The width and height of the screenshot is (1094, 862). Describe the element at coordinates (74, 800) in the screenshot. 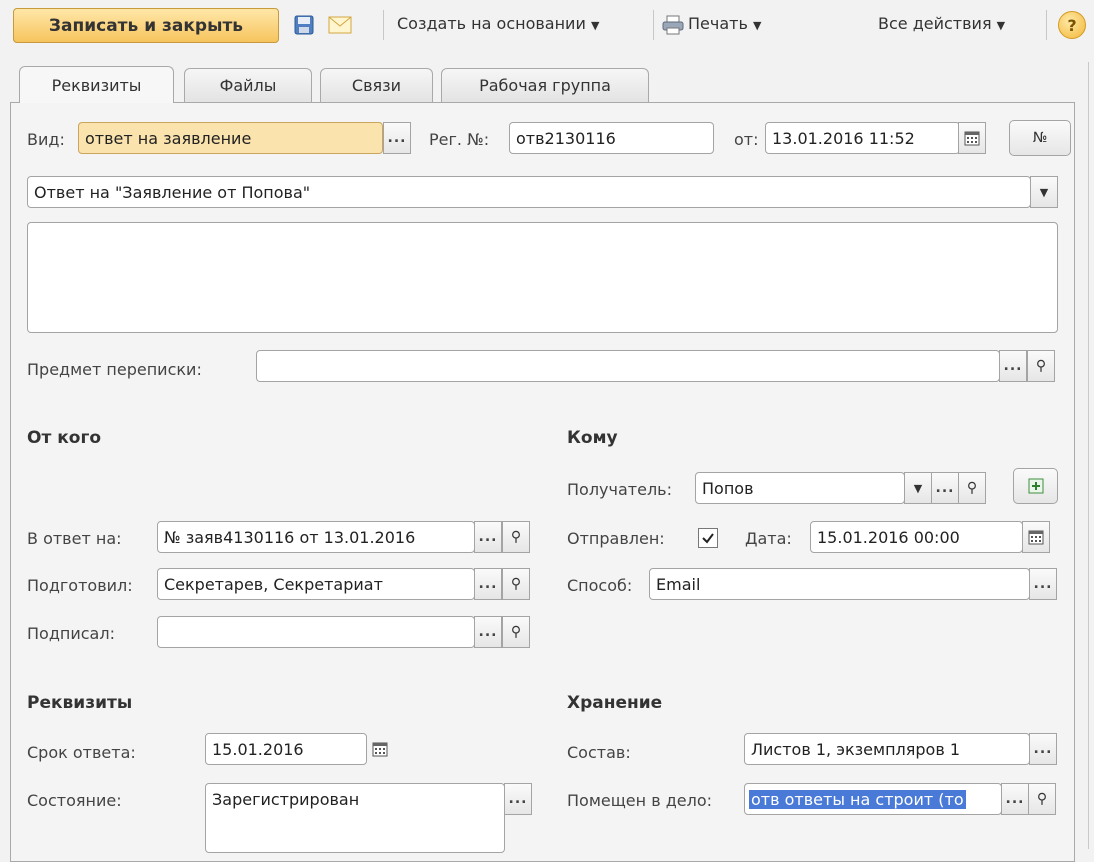

I see `state-label: Состояние:` at that location.